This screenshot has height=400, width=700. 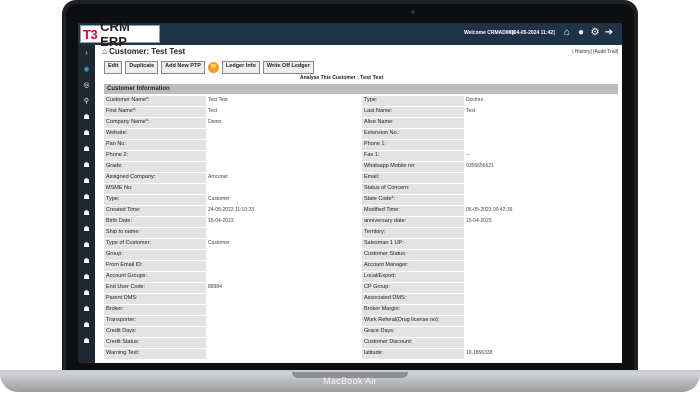 I want to click on table-row: Assigned Company: Amconet Email:, so click(x=361, y=178).